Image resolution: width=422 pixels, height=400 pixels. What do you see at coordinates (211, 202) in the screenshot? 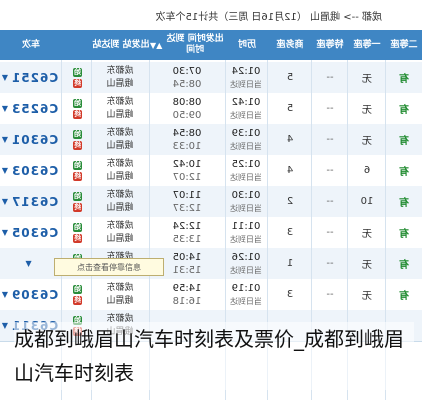
I see `table-row: C6317 ▼ 始终成都东 峨眉山 11:07 12:37 01:30 当日到达 2 -- 10 有` at bounding box center [211, 202].